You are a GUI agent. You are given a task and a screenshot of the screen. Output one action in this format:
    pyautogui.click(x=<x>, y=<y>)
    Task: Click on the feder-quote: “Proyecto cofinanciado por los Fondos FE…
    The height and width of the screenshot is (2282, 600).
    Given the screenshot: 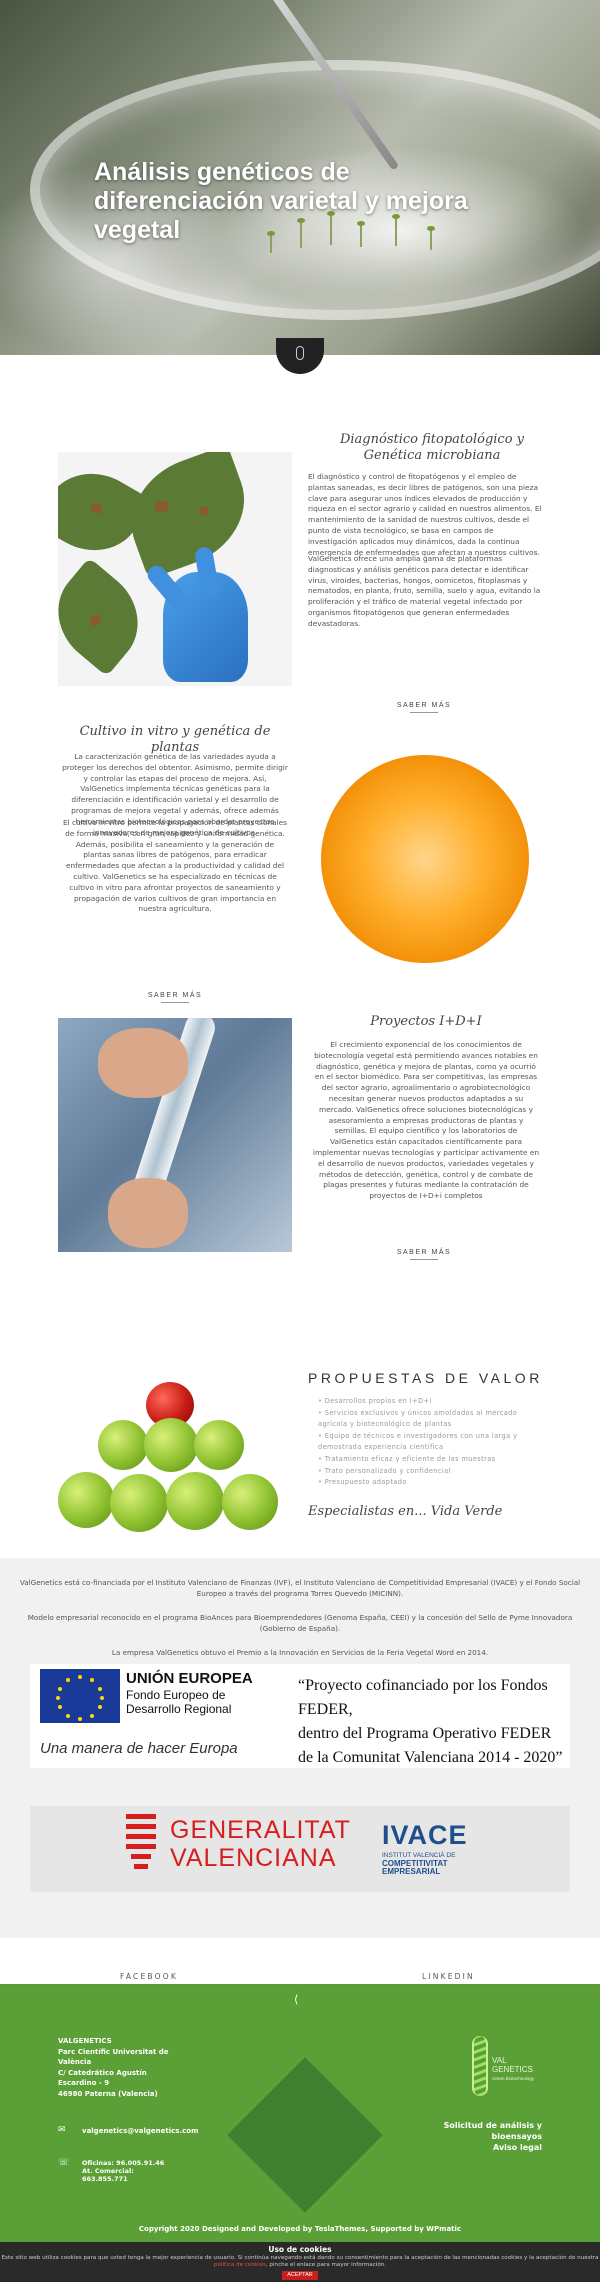 What is the action you would take?
    pyautogui.click(x=430, y=1721)
    